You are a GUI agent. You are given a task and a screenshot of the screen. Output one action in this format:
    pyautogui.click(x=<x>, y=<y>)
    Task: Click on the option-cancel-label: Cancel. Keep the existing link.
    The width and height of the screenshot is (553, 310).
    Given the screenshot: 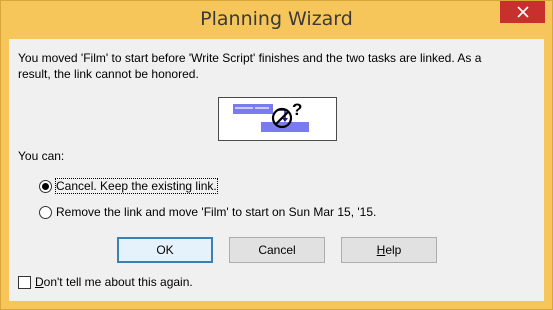 What is the action you would take?
    pyautogui.click(x=136, y=186)
    